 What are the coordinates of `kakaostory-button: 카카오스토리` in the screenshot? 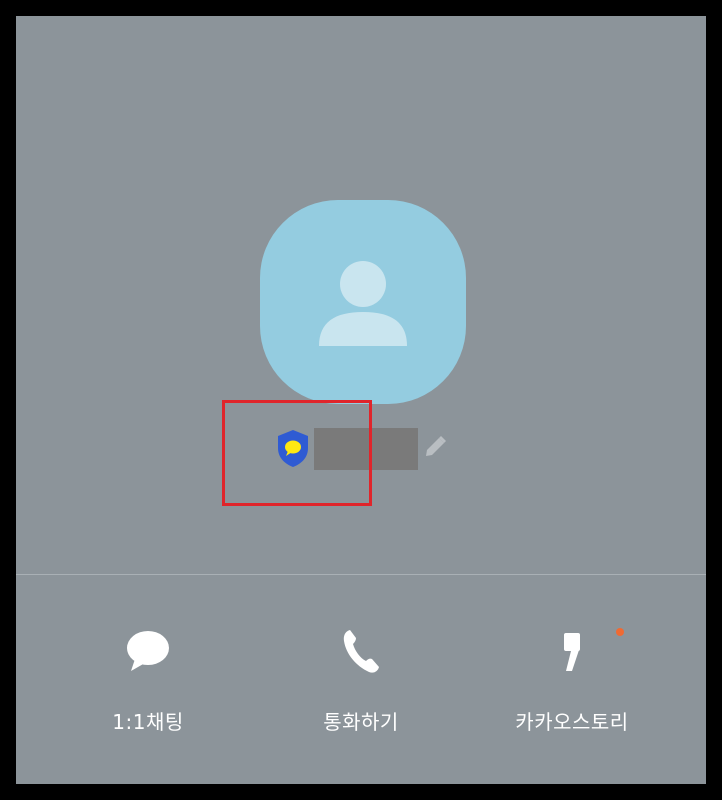 It's located at (572, 681).